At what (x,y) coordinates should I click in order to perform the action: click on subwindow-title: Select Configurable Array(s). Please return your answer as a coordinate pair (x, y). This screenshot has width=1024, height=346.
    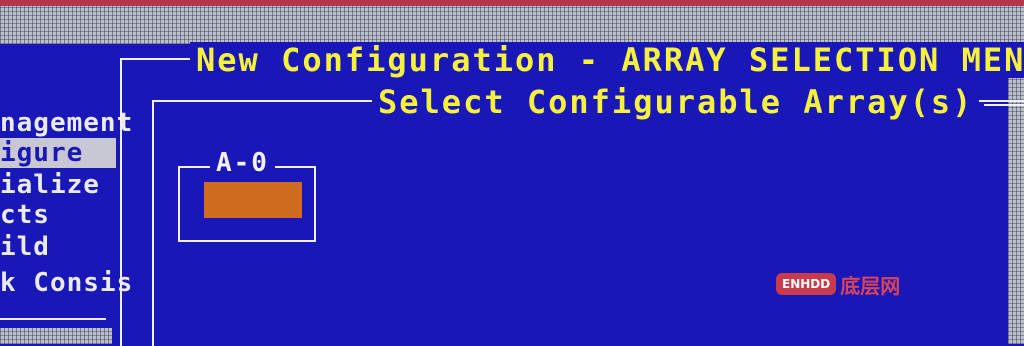
    Looking at the image, I should click on (676, 102).